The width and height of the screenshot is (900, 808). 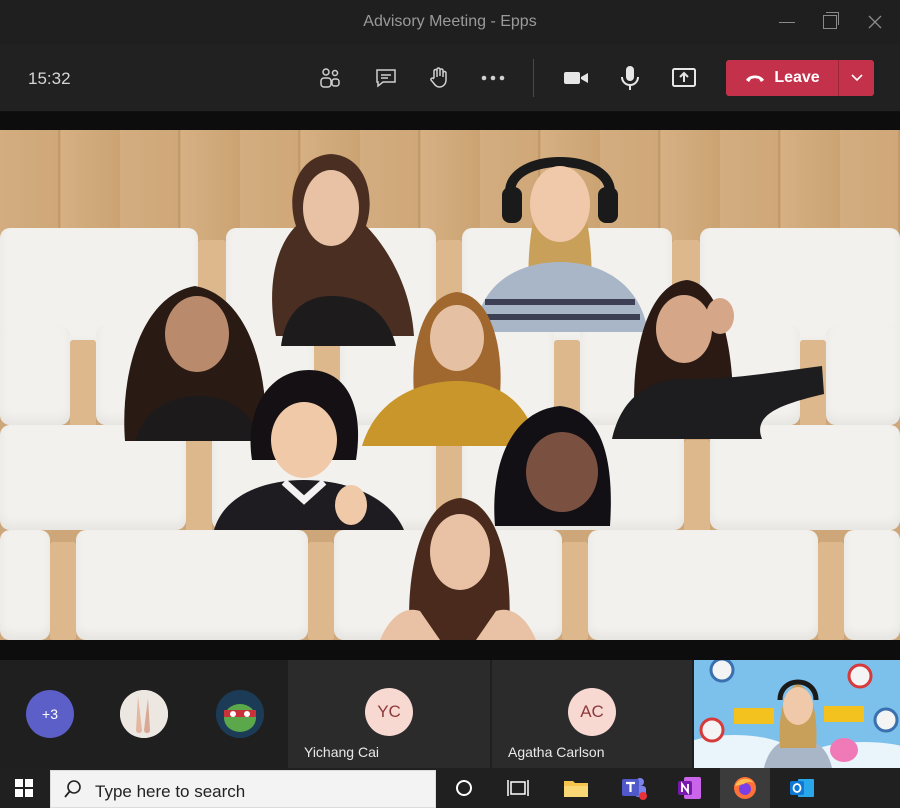 I want to click on more-options-icon, so click(x=493, y=78).